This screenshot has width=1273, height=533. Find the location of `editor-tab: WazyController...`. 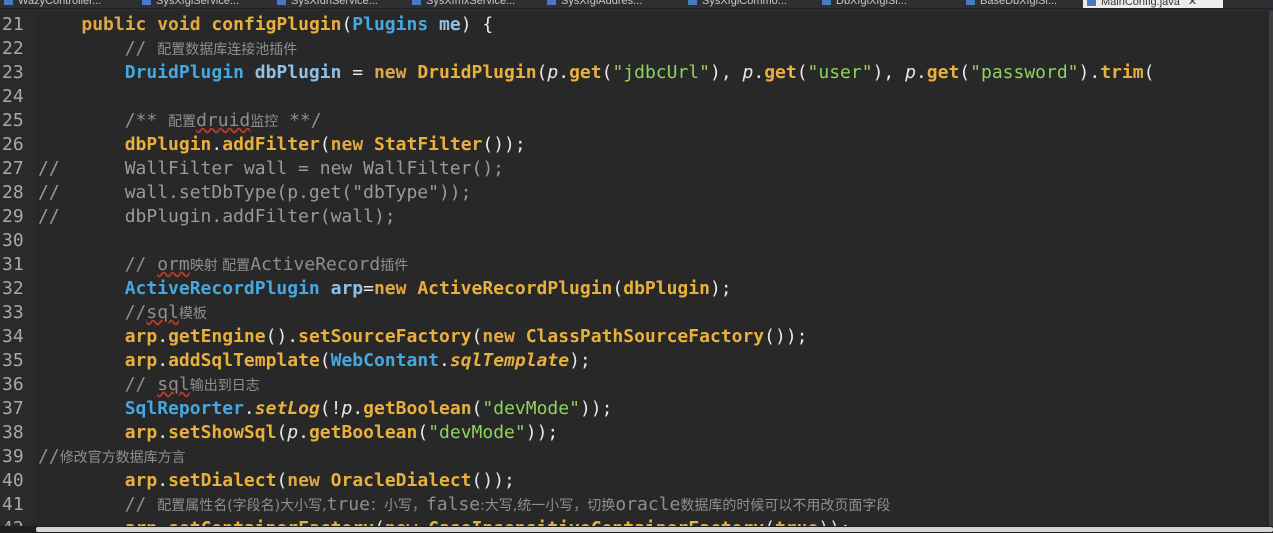

editor-tab: WazyController... is located at coordinates (65, 4).